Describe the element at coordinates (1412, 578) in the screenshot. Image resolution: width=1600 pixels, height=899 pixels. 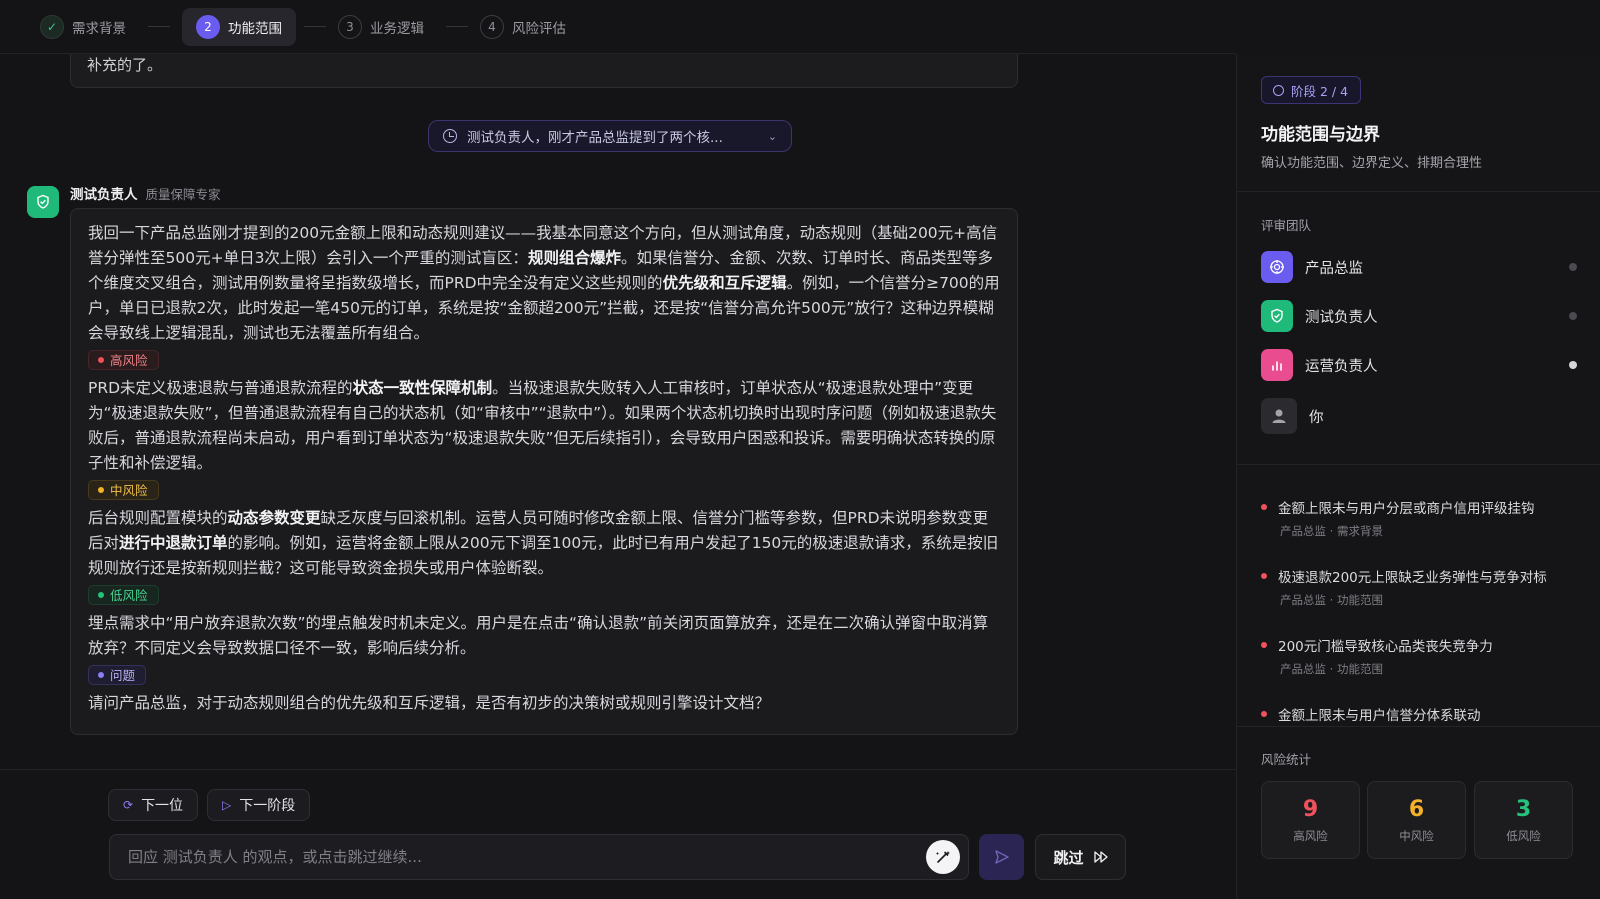
I see `issue-title: 极速退款200元上限缺乏业务弹性与竞争对标` at that location.